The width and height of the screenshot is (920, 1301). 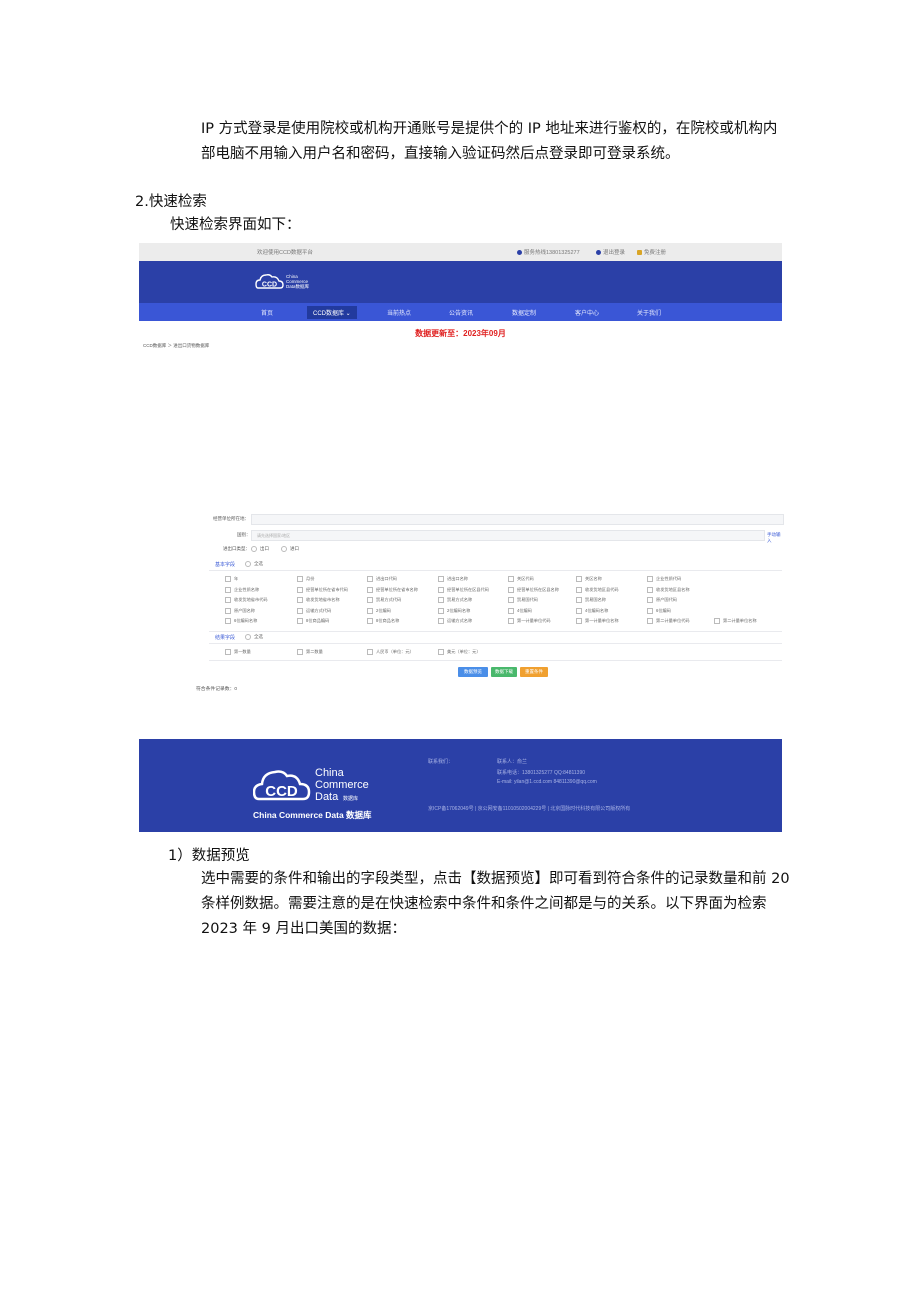 I want to click on user-icon, so click(x=598, y=252).